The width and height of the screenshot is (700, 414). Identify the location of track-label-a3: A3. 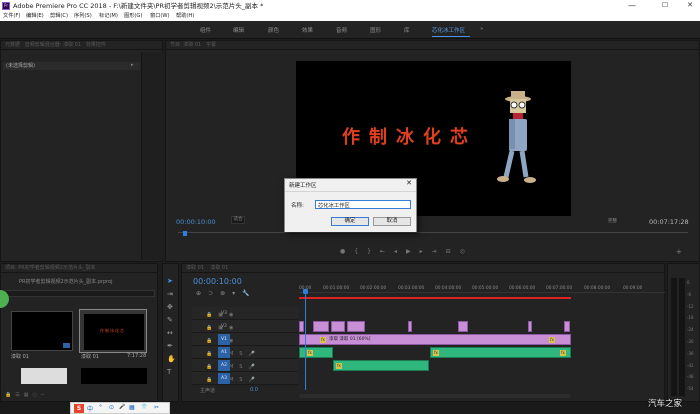
(224, 378).